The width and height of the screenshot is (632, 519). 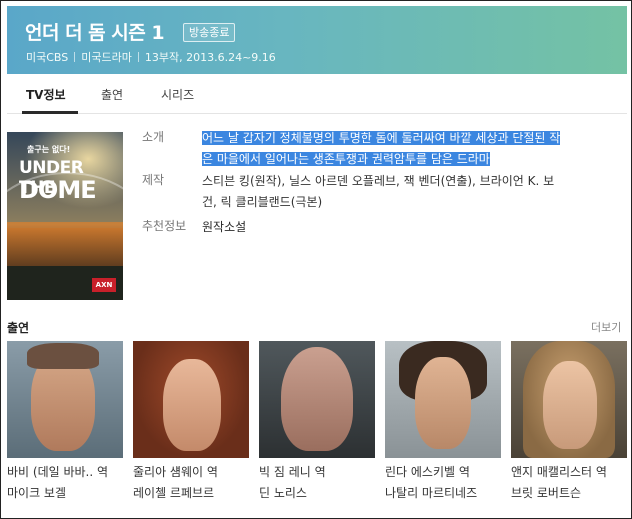 I want to click on program-title: 언더 더 돔 시즌 1, so click(x=95, y=31).